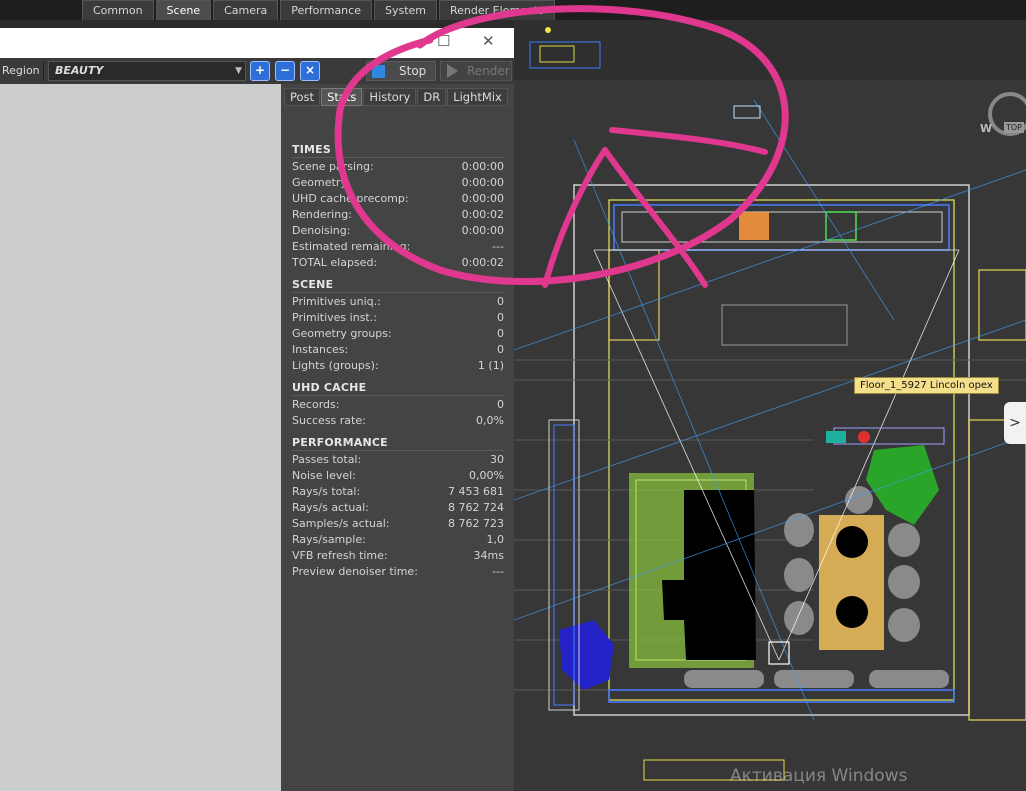  What do you see at coordinates (351, 246) in the screenshot?
I see `stat-label: Estimated remaining:` at bounding box center [351, 246].